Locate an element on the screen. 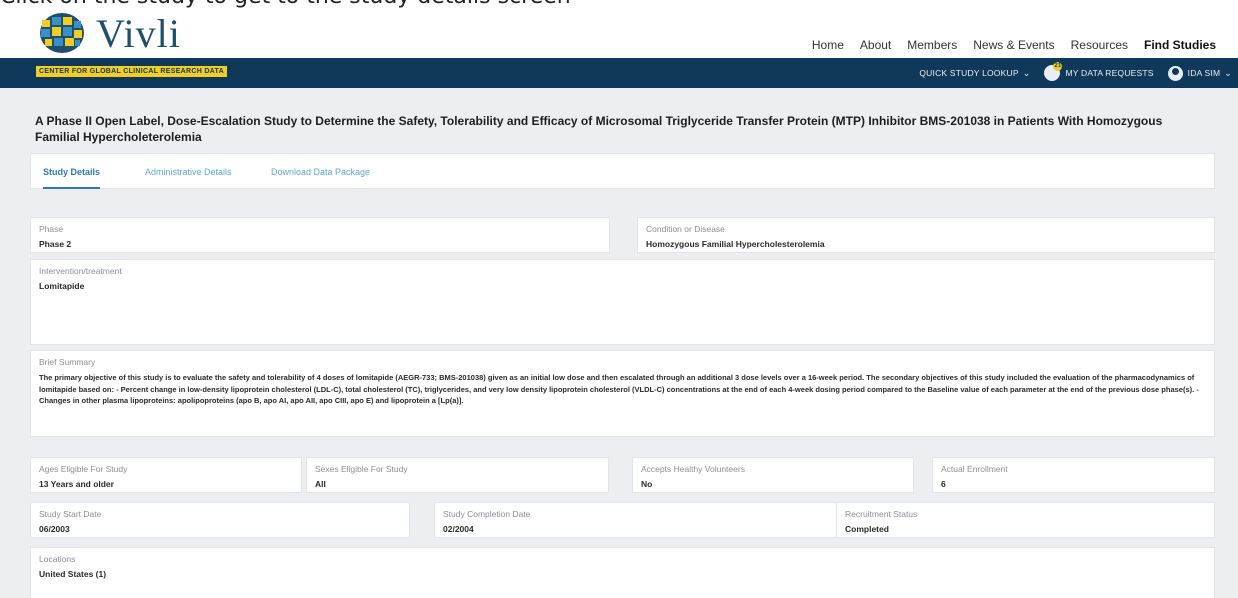  intervention-label: Intervention/treatment is located at coordinates (80, 271).